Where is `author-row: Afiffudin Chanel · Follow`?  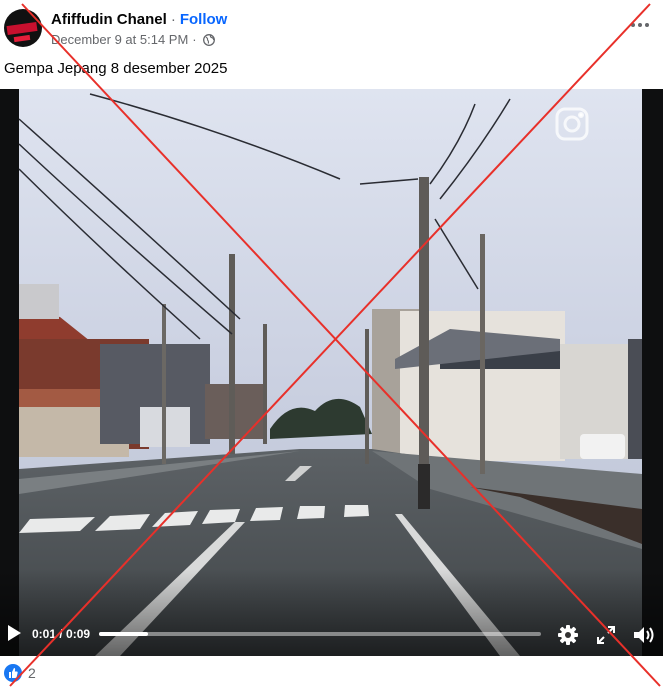 author-row: Afiffudin Chanel · Follow is located at coordinates (139, 19).